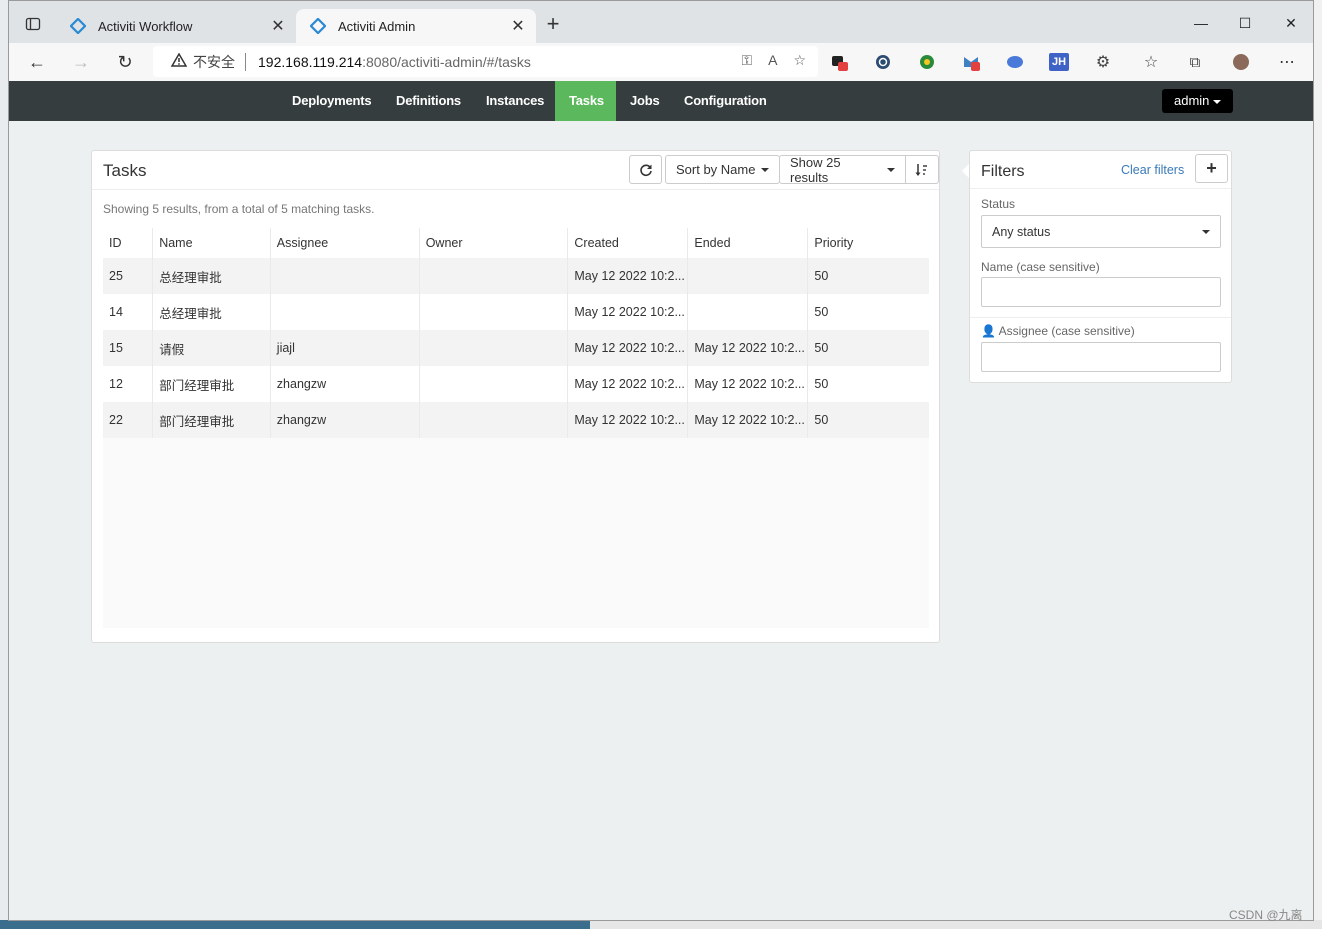  Describe the element at coordinates (128, 420) in the screenshot. I see `cell-id: 22` at that location.